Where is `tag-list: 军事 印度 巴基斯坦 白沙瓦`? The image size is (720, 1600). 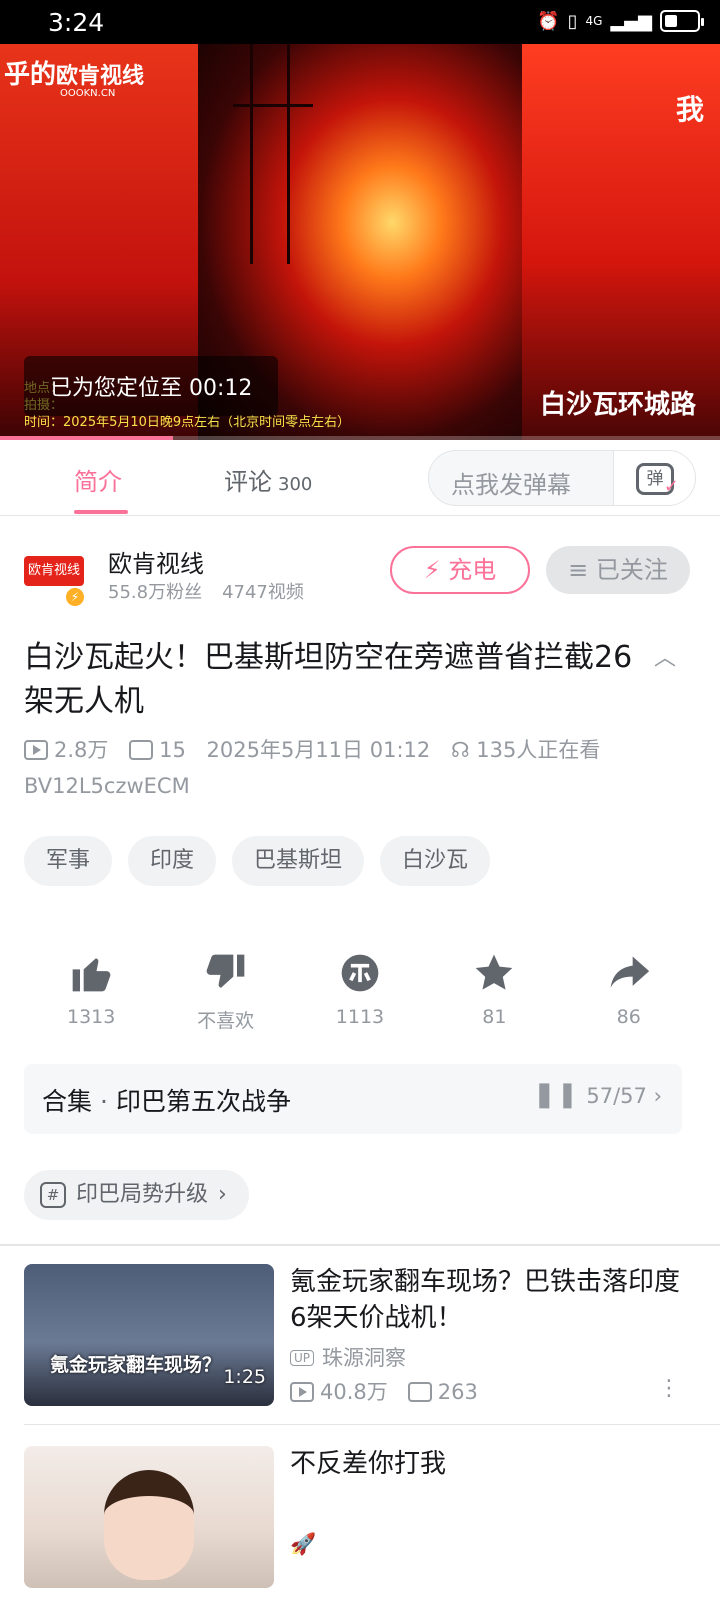 tag-list: 军事 印度 巴基斯坦 白沙瓦 is located at coordinates (257, 861).